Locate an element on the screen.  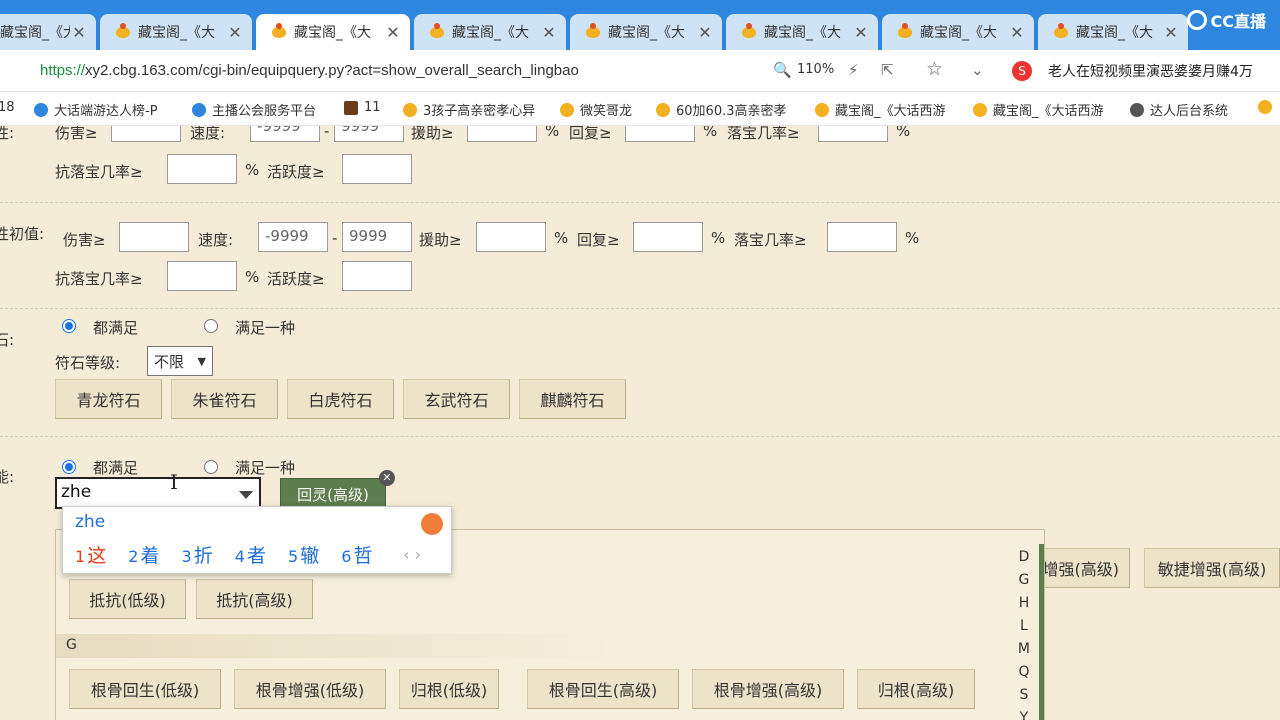
rune-button-xuanwu: 玄武符石 is located at coordinates (456, 399).